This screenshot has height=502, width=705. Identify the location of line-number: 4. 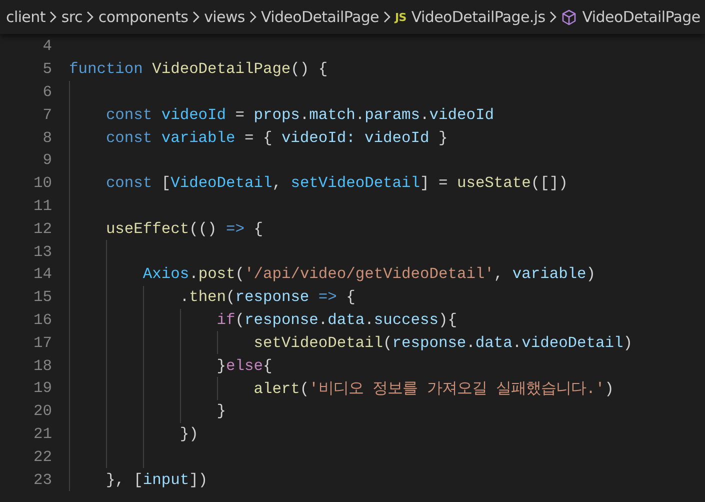
(47, 46).